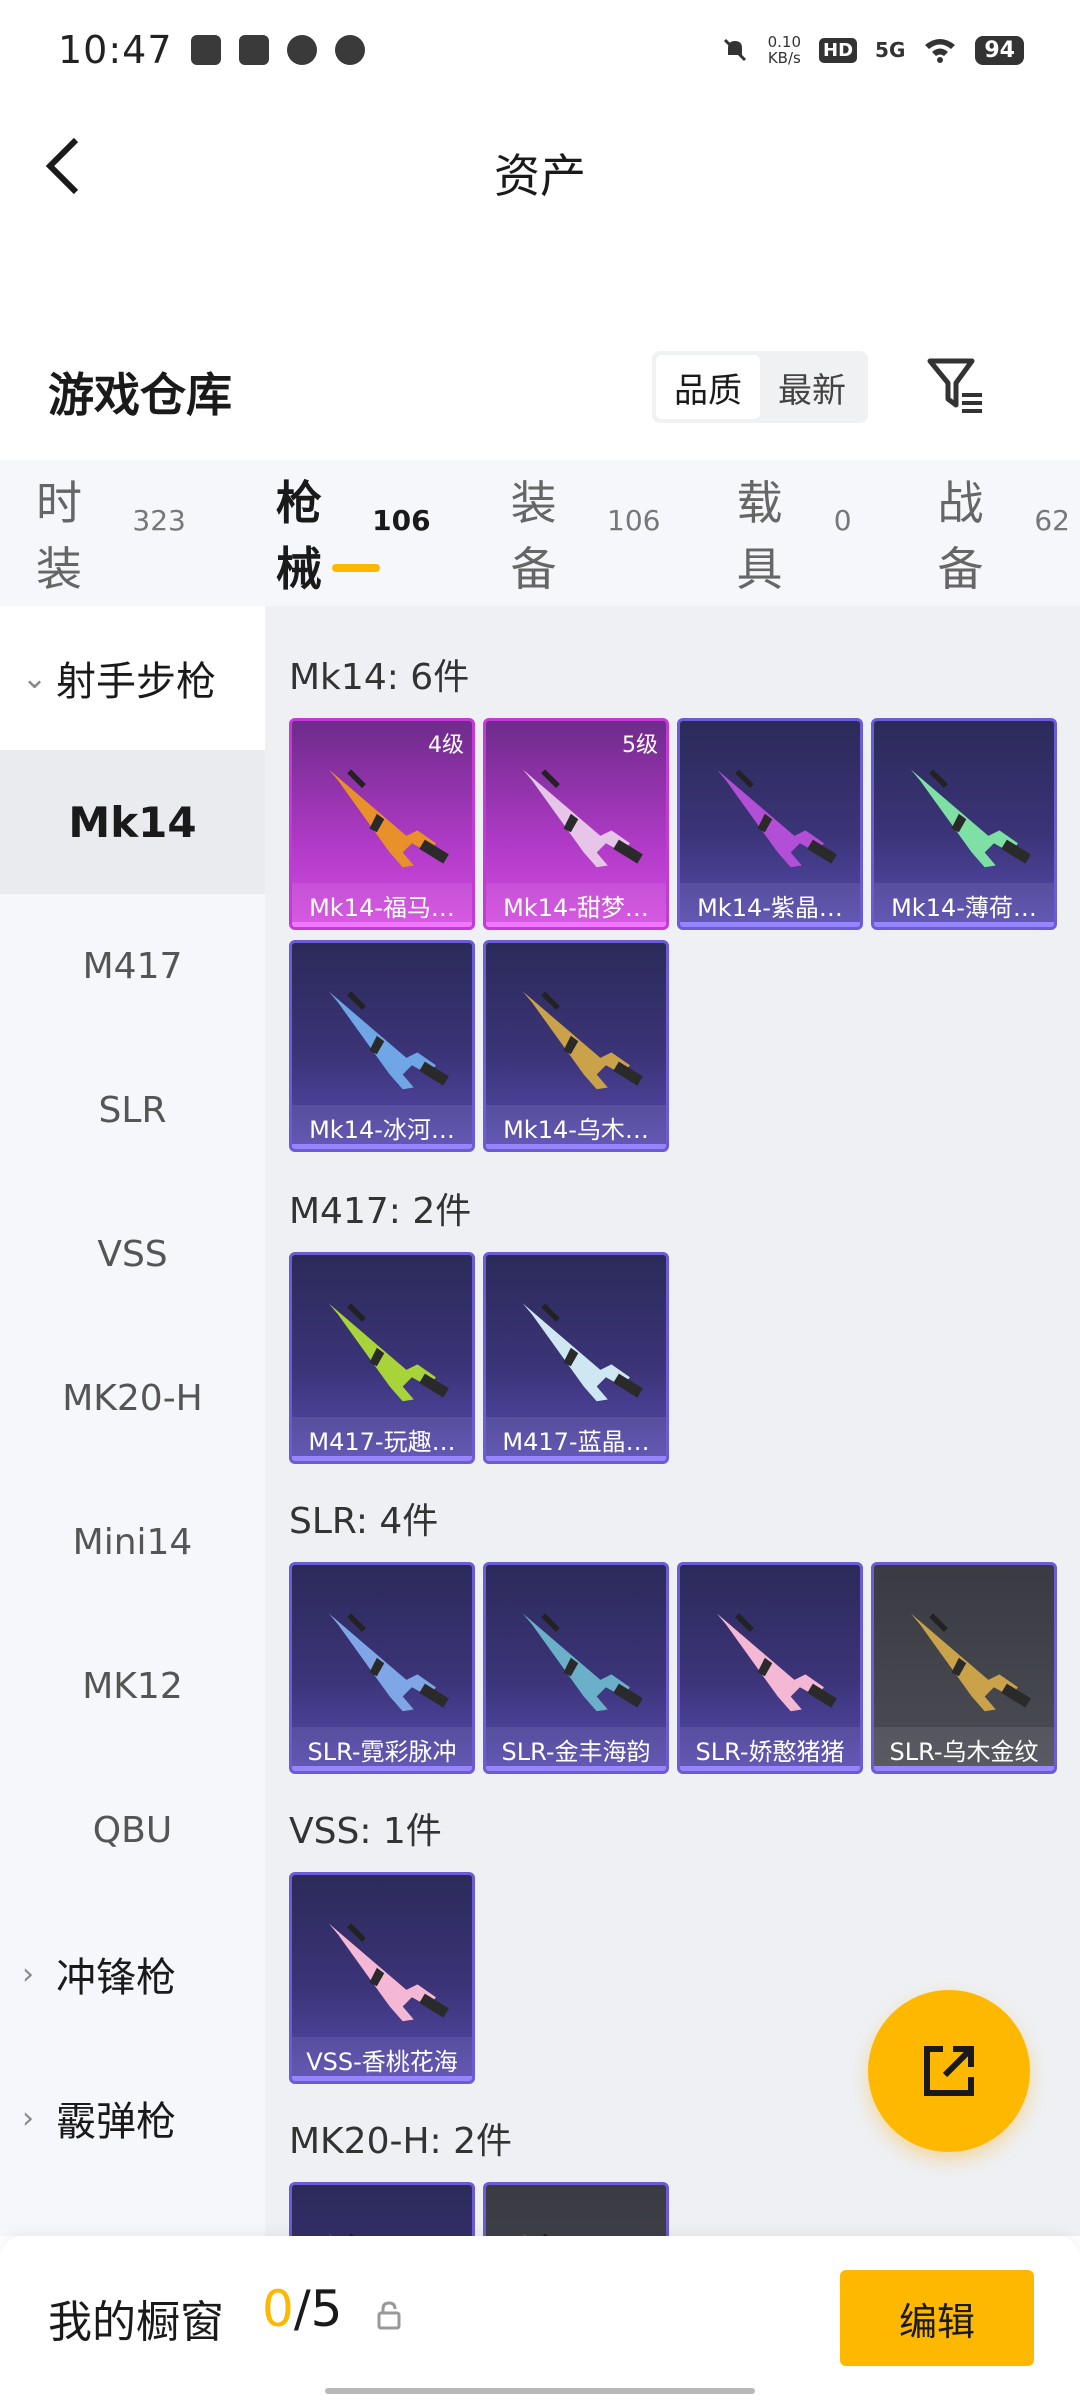 This screenshot has width=1080, height=2400. I want to click on sidebar-item-mk20h: MK20-H, so click(132, 1398).